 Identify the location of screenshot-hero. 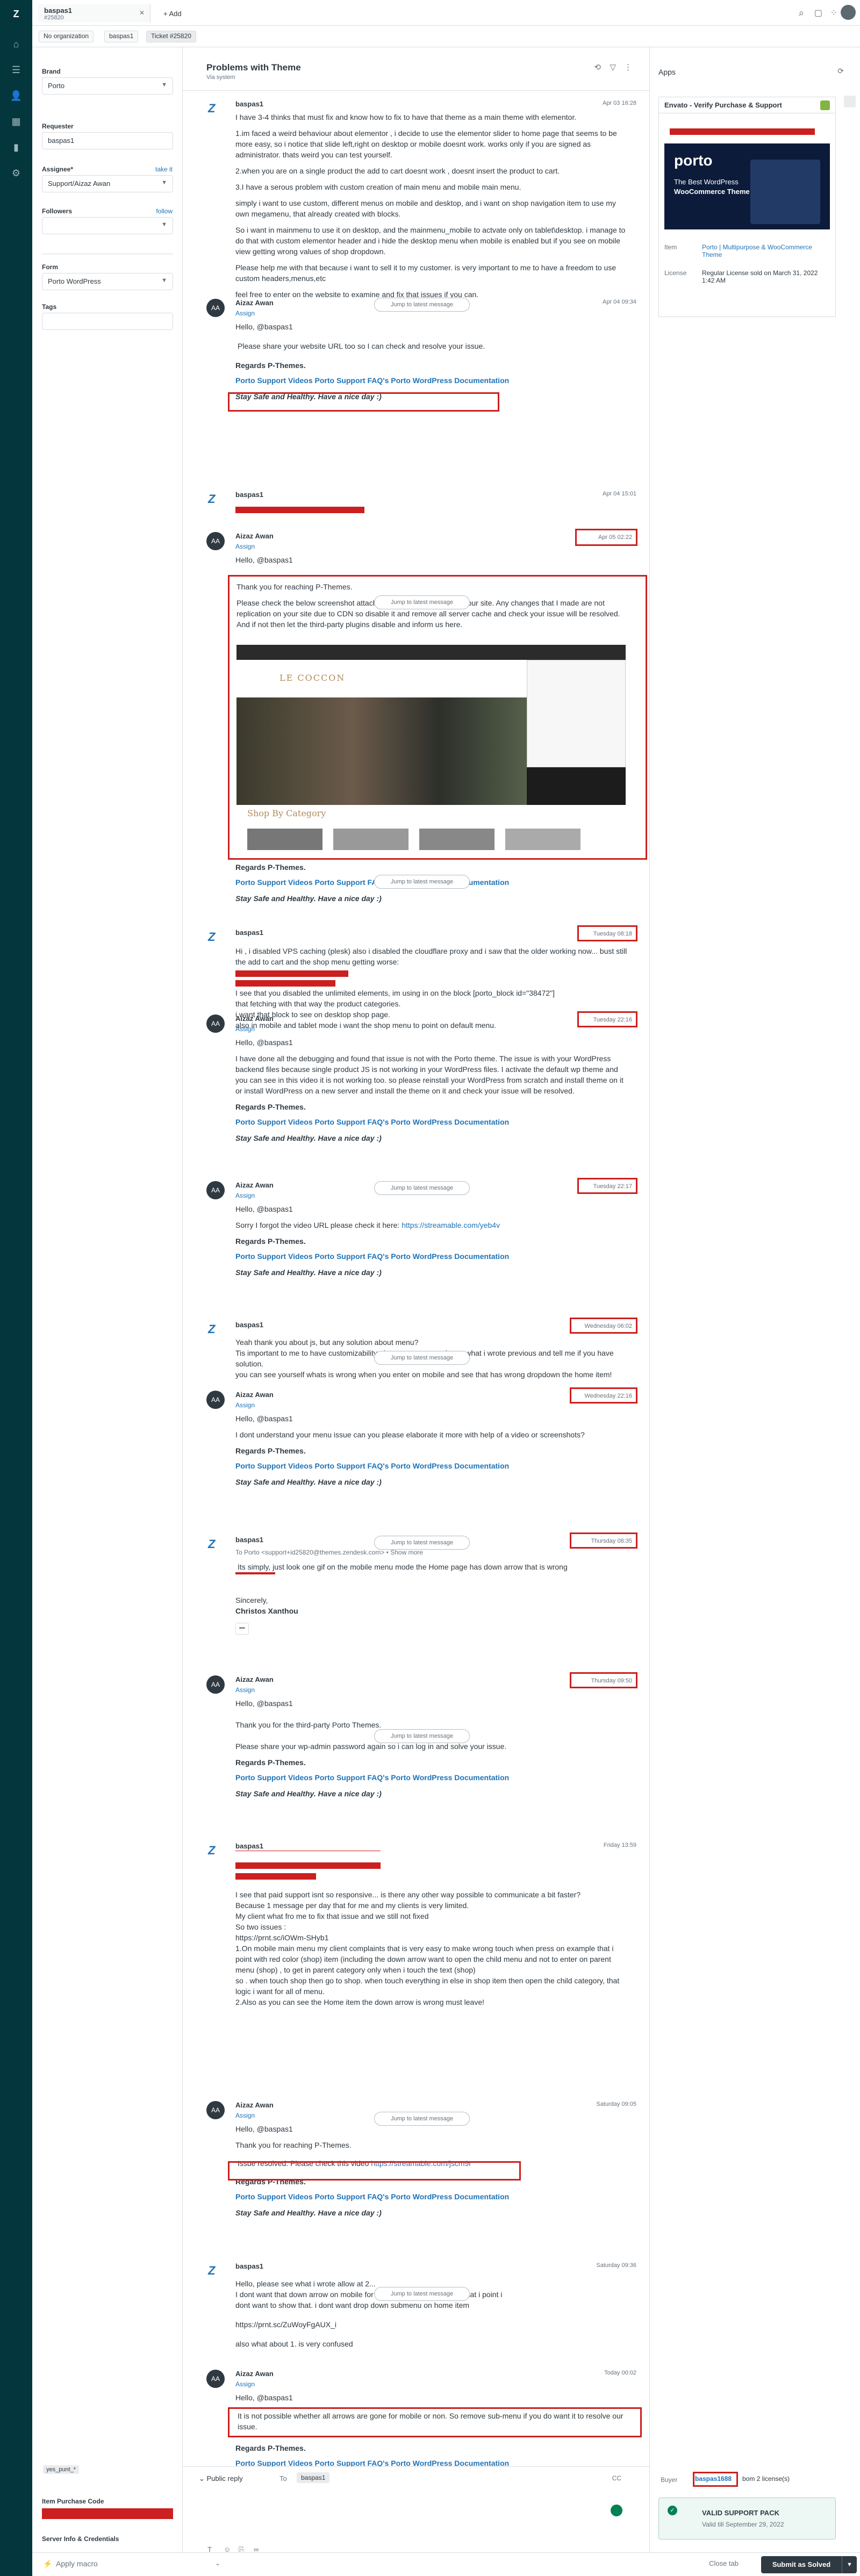
(381, 751).